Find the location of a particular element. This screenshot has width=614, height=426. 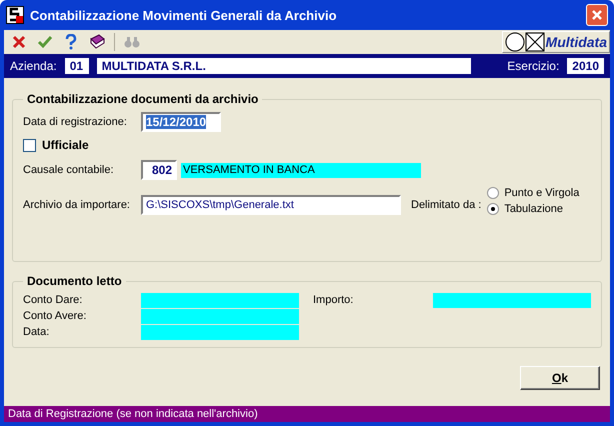

app-icon is located at coordinates (15, 15).